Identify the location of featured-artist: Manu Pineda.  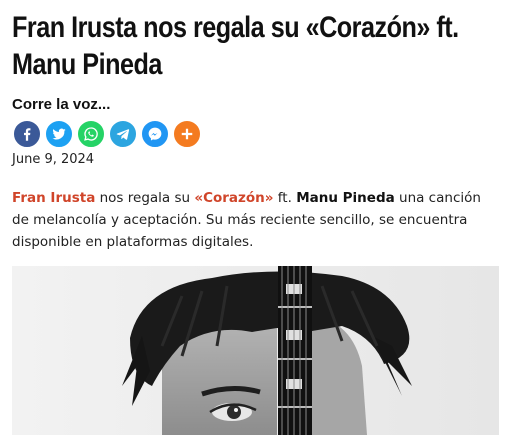
(345, 198).